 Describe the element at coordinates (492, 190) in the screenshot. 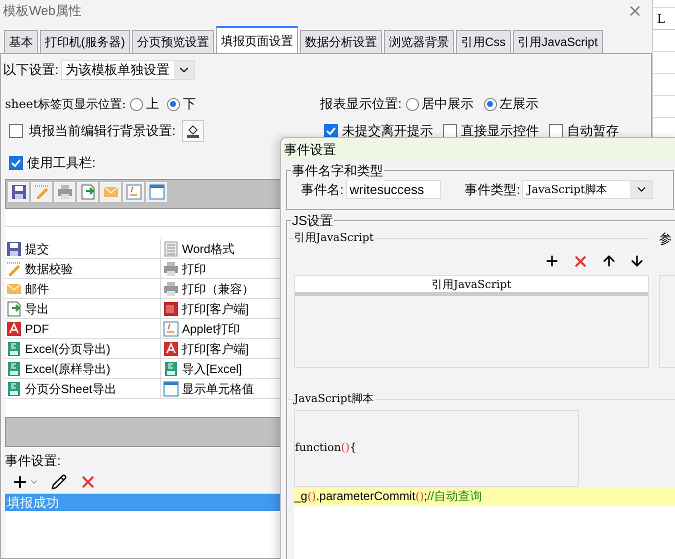

I see `field-label: 事件类型:` at that location.